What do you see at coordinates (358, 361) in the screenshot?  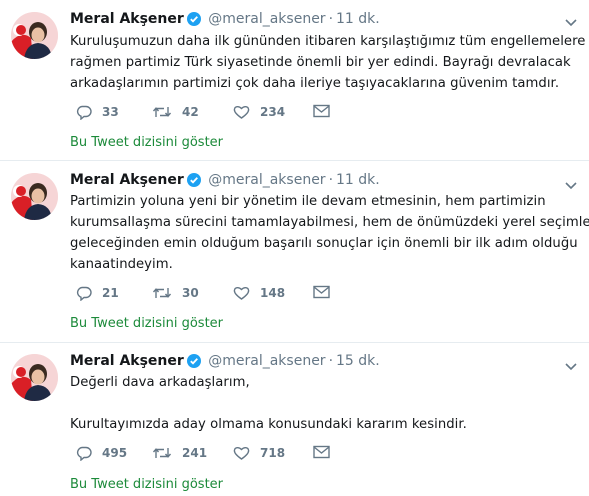 I see `tweet-timestamp: 15 dk.` at bounding box center [358, 361].